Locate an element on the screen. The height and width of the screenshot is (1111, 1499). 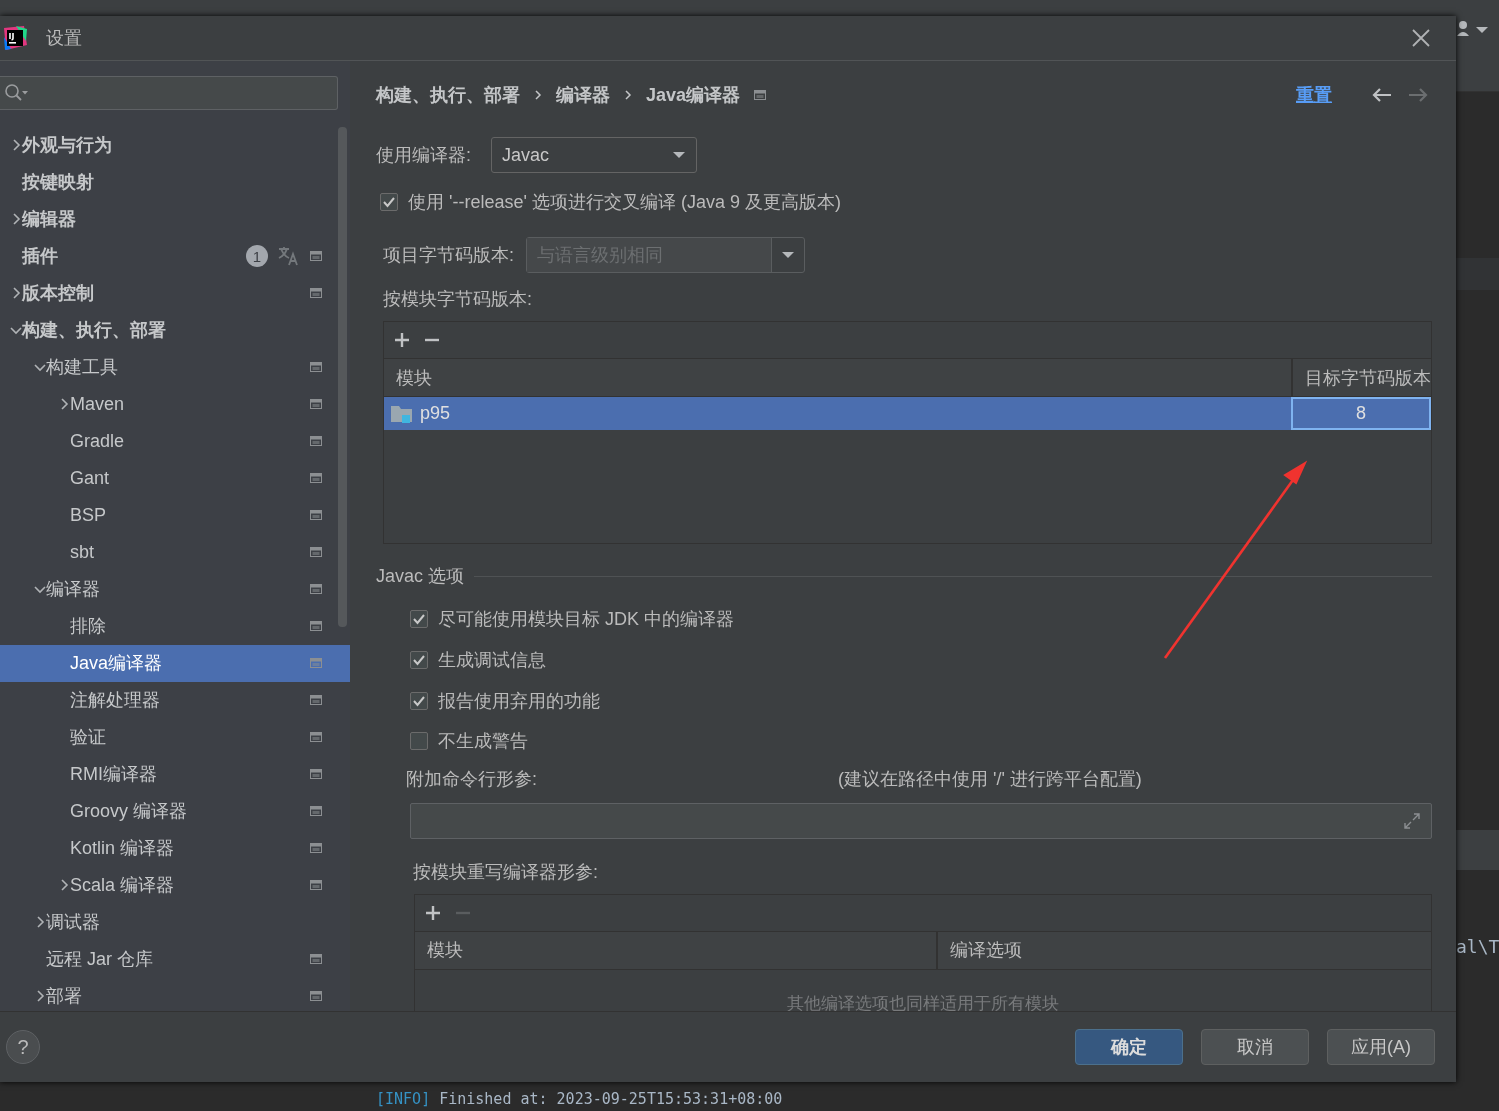
table-cell: 8 is located at coordinates (1361, 413).